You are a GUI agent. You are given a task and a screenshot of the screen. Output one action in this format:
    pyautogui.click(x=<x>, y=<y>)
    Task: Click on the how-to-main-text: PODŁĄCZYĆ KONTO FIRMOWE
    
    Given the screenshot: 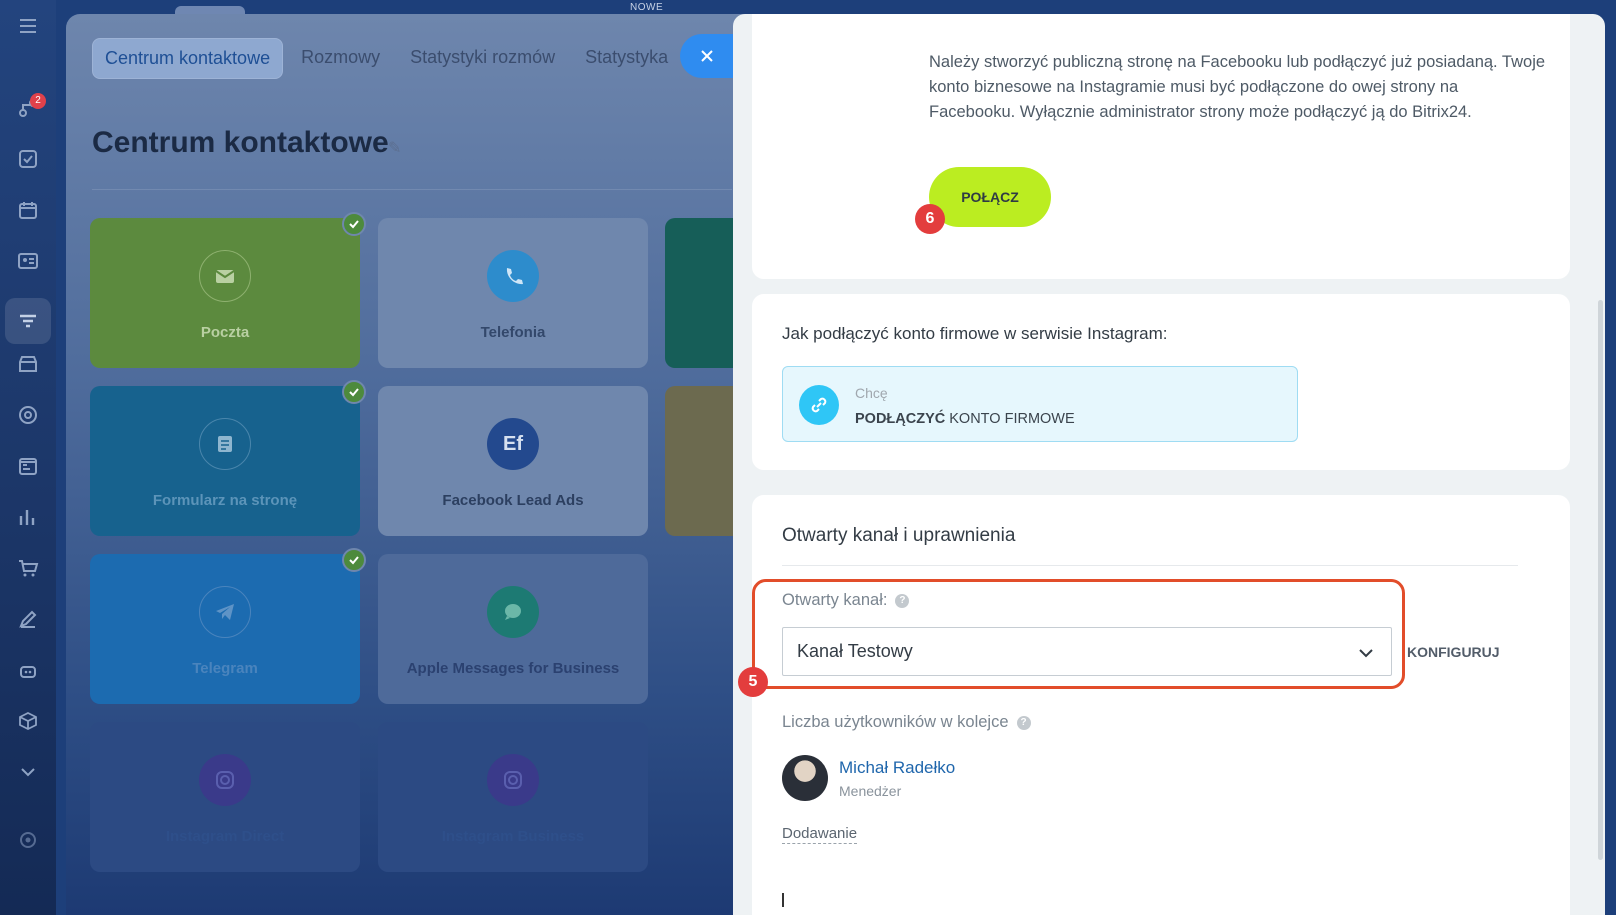 What is the action you would take?
    pyautogui.click(x=965, y=419)
    